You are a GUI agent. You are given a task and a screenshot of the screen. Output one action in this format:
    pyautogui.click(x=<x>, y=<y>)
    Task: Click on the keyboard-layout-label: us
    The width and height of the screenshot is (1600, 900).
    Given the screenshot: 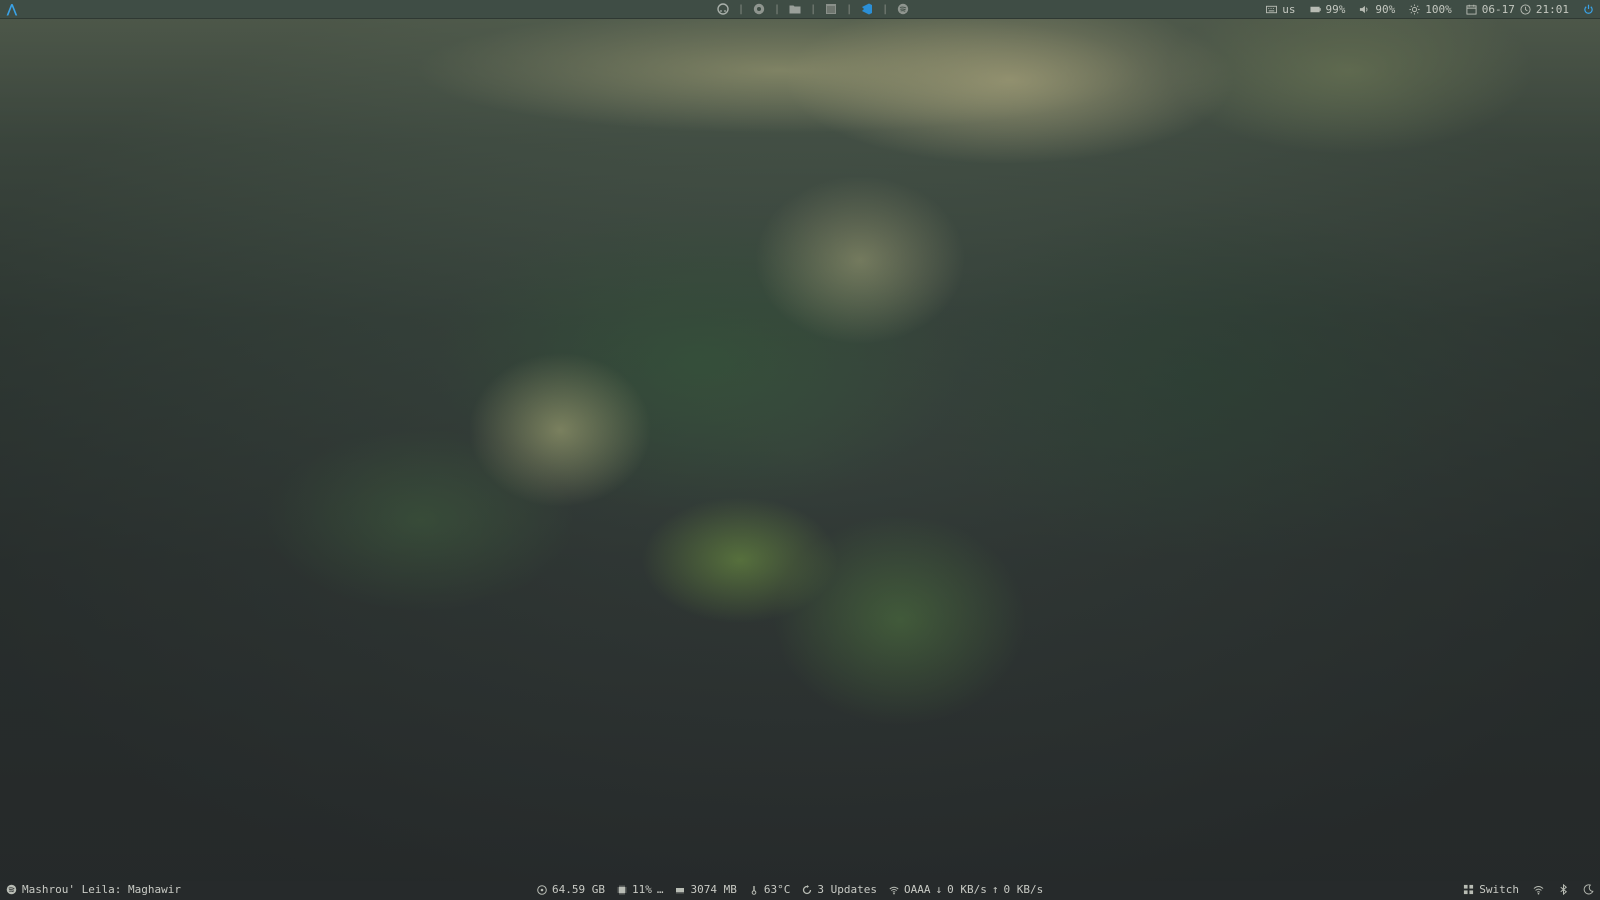 What is the action you would take?
    pyautogui.click(x=1289, y=9)
    